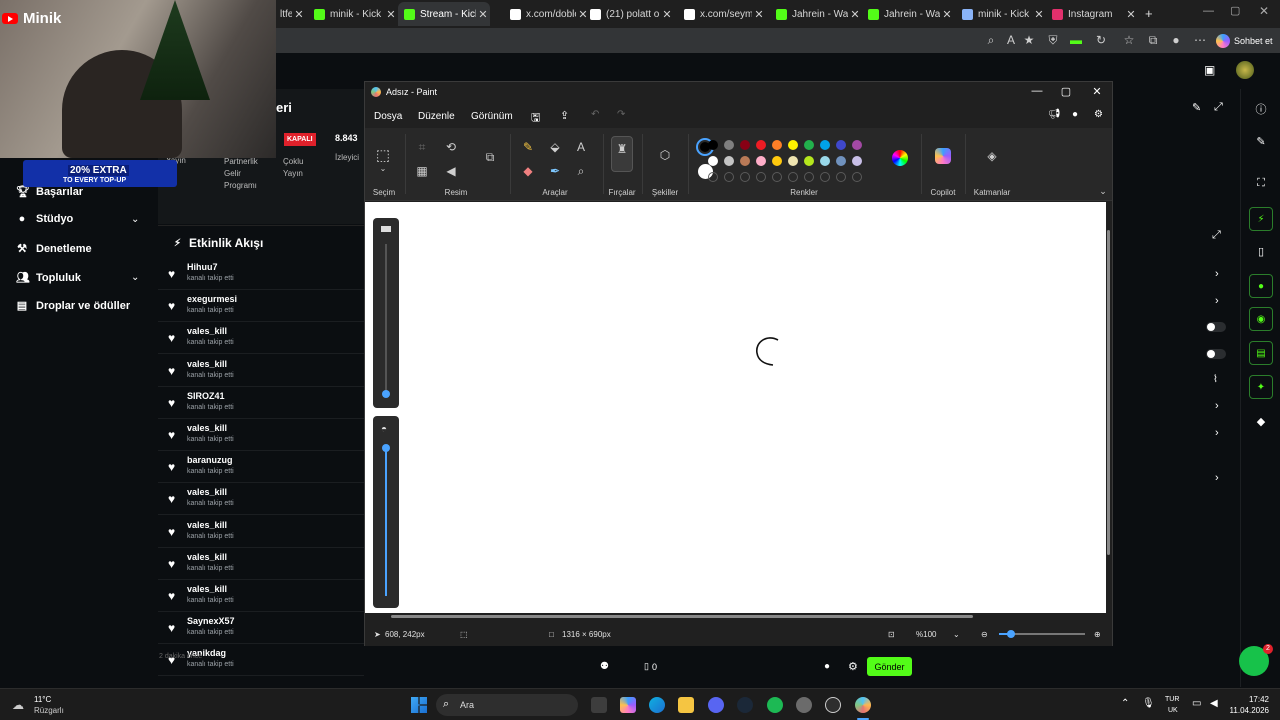 The image size is (1280, 720). Describe the element at coordinates (18, 705) in the screenshot. I see `weather-icon: ☁` at that location.